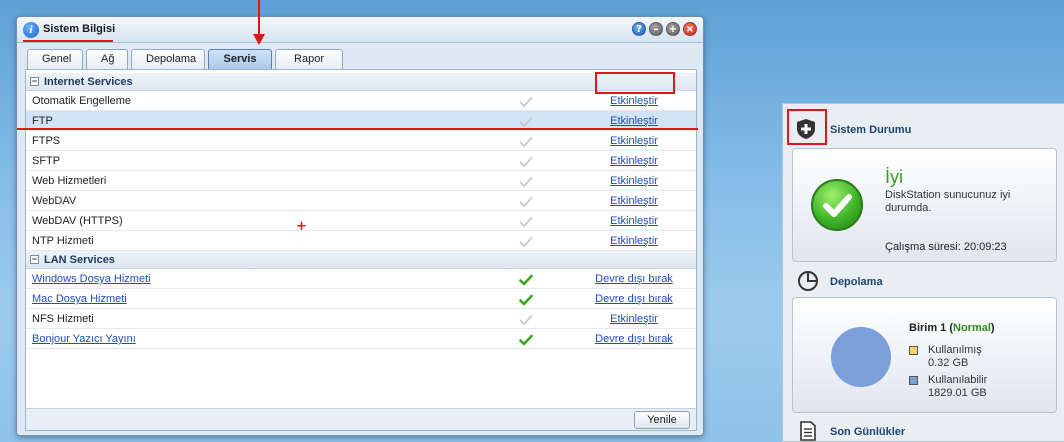  What do you see at coordinates (656, 29) in the screenshot?
I see `minimize-icon: –` at bounding box center [656, 29].